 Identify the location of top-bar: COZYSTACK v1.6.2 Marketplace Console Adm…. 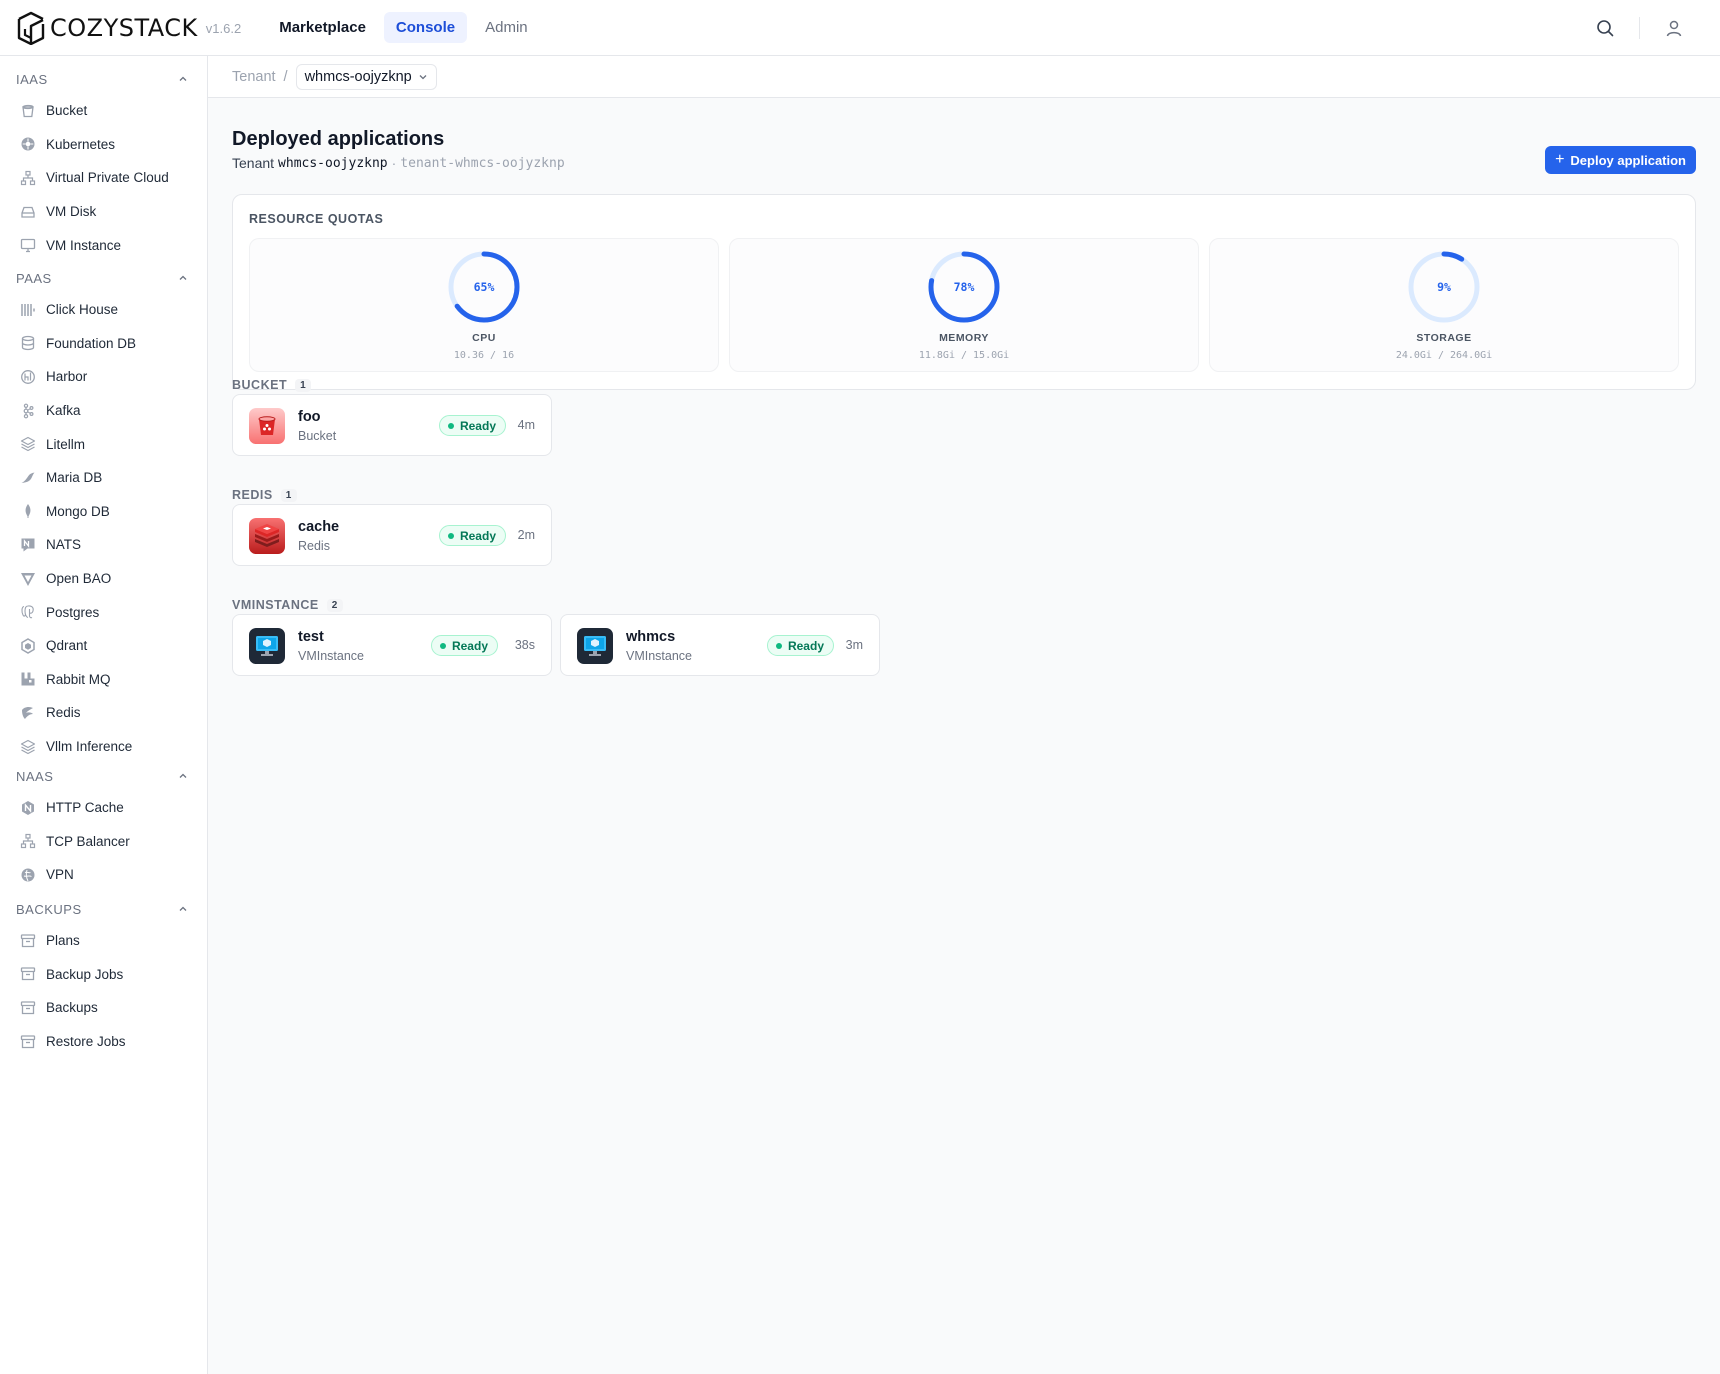
(860, 28).